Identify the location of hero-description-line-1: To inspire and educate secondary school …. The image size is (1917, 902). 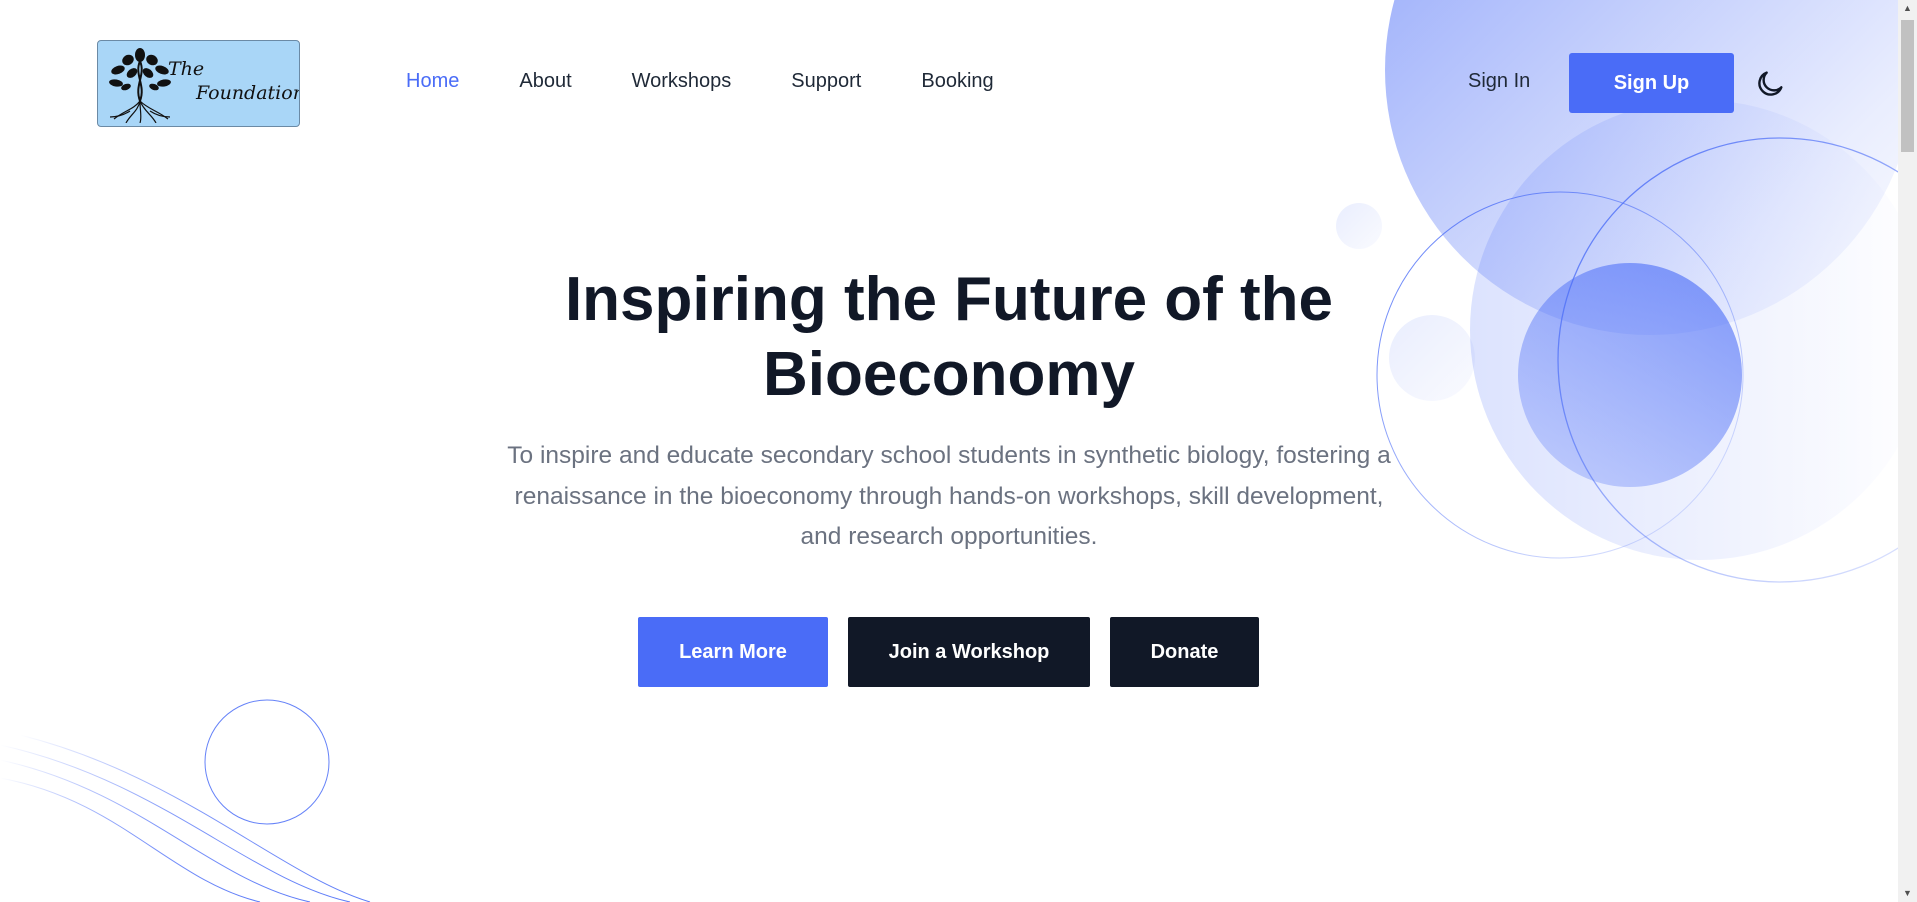
(949, 455).